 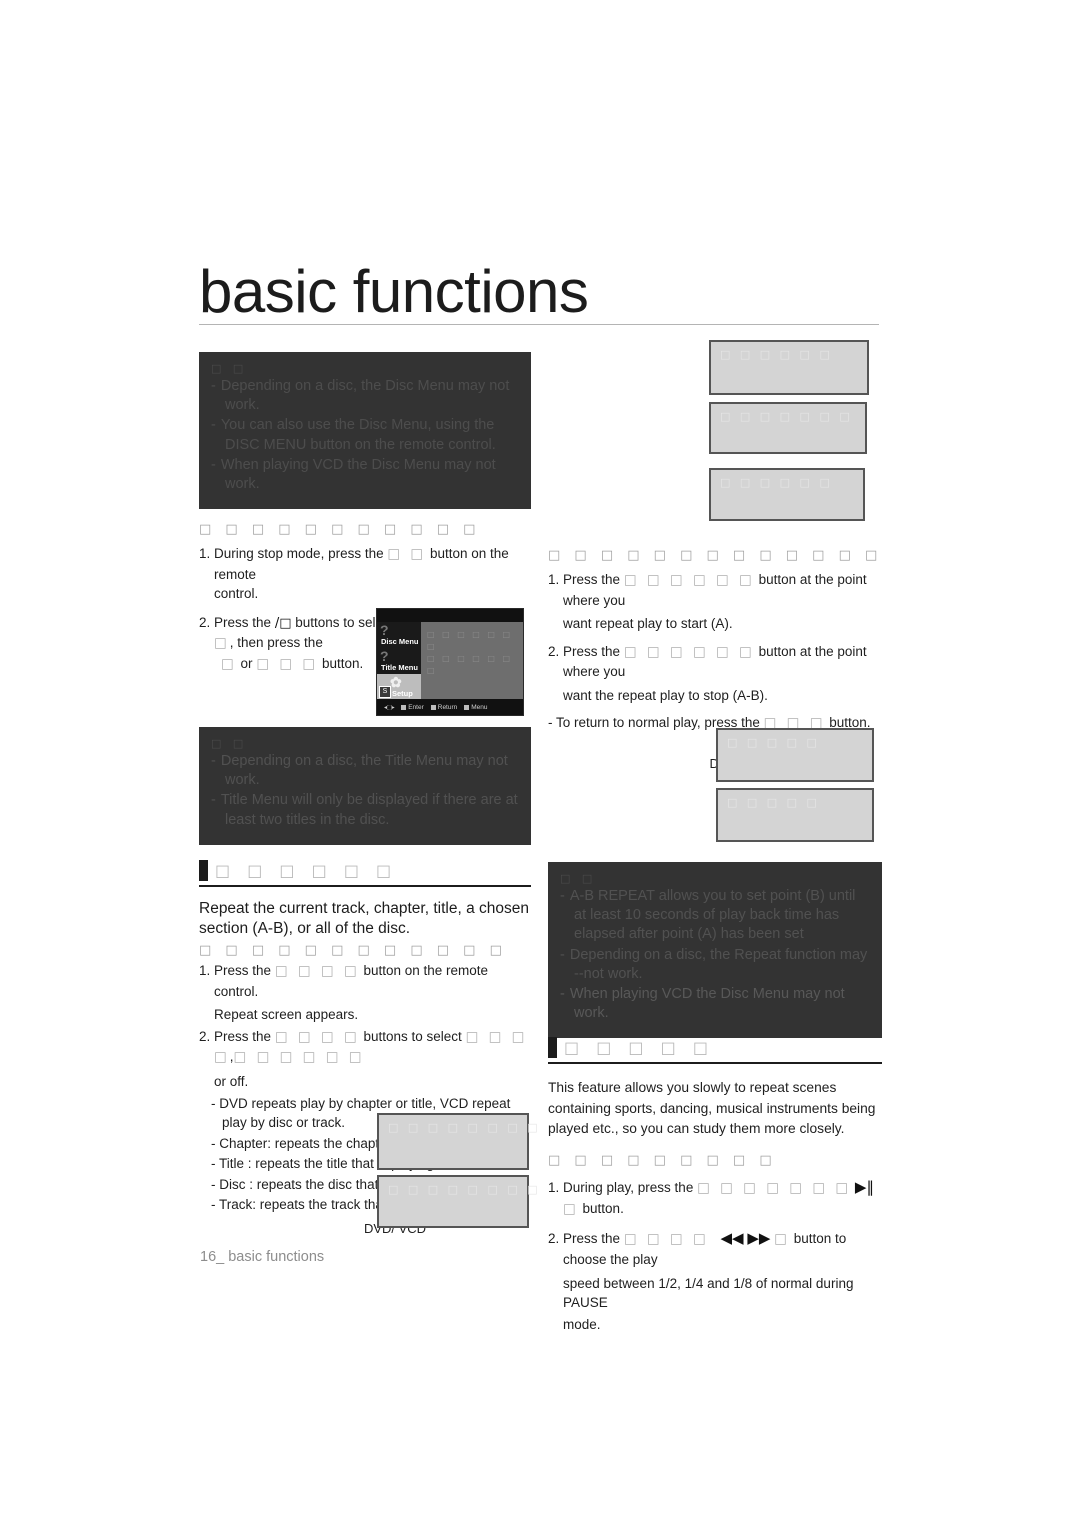 I want to click on osd-footer-label: Menu, so click(x=479, y=707).